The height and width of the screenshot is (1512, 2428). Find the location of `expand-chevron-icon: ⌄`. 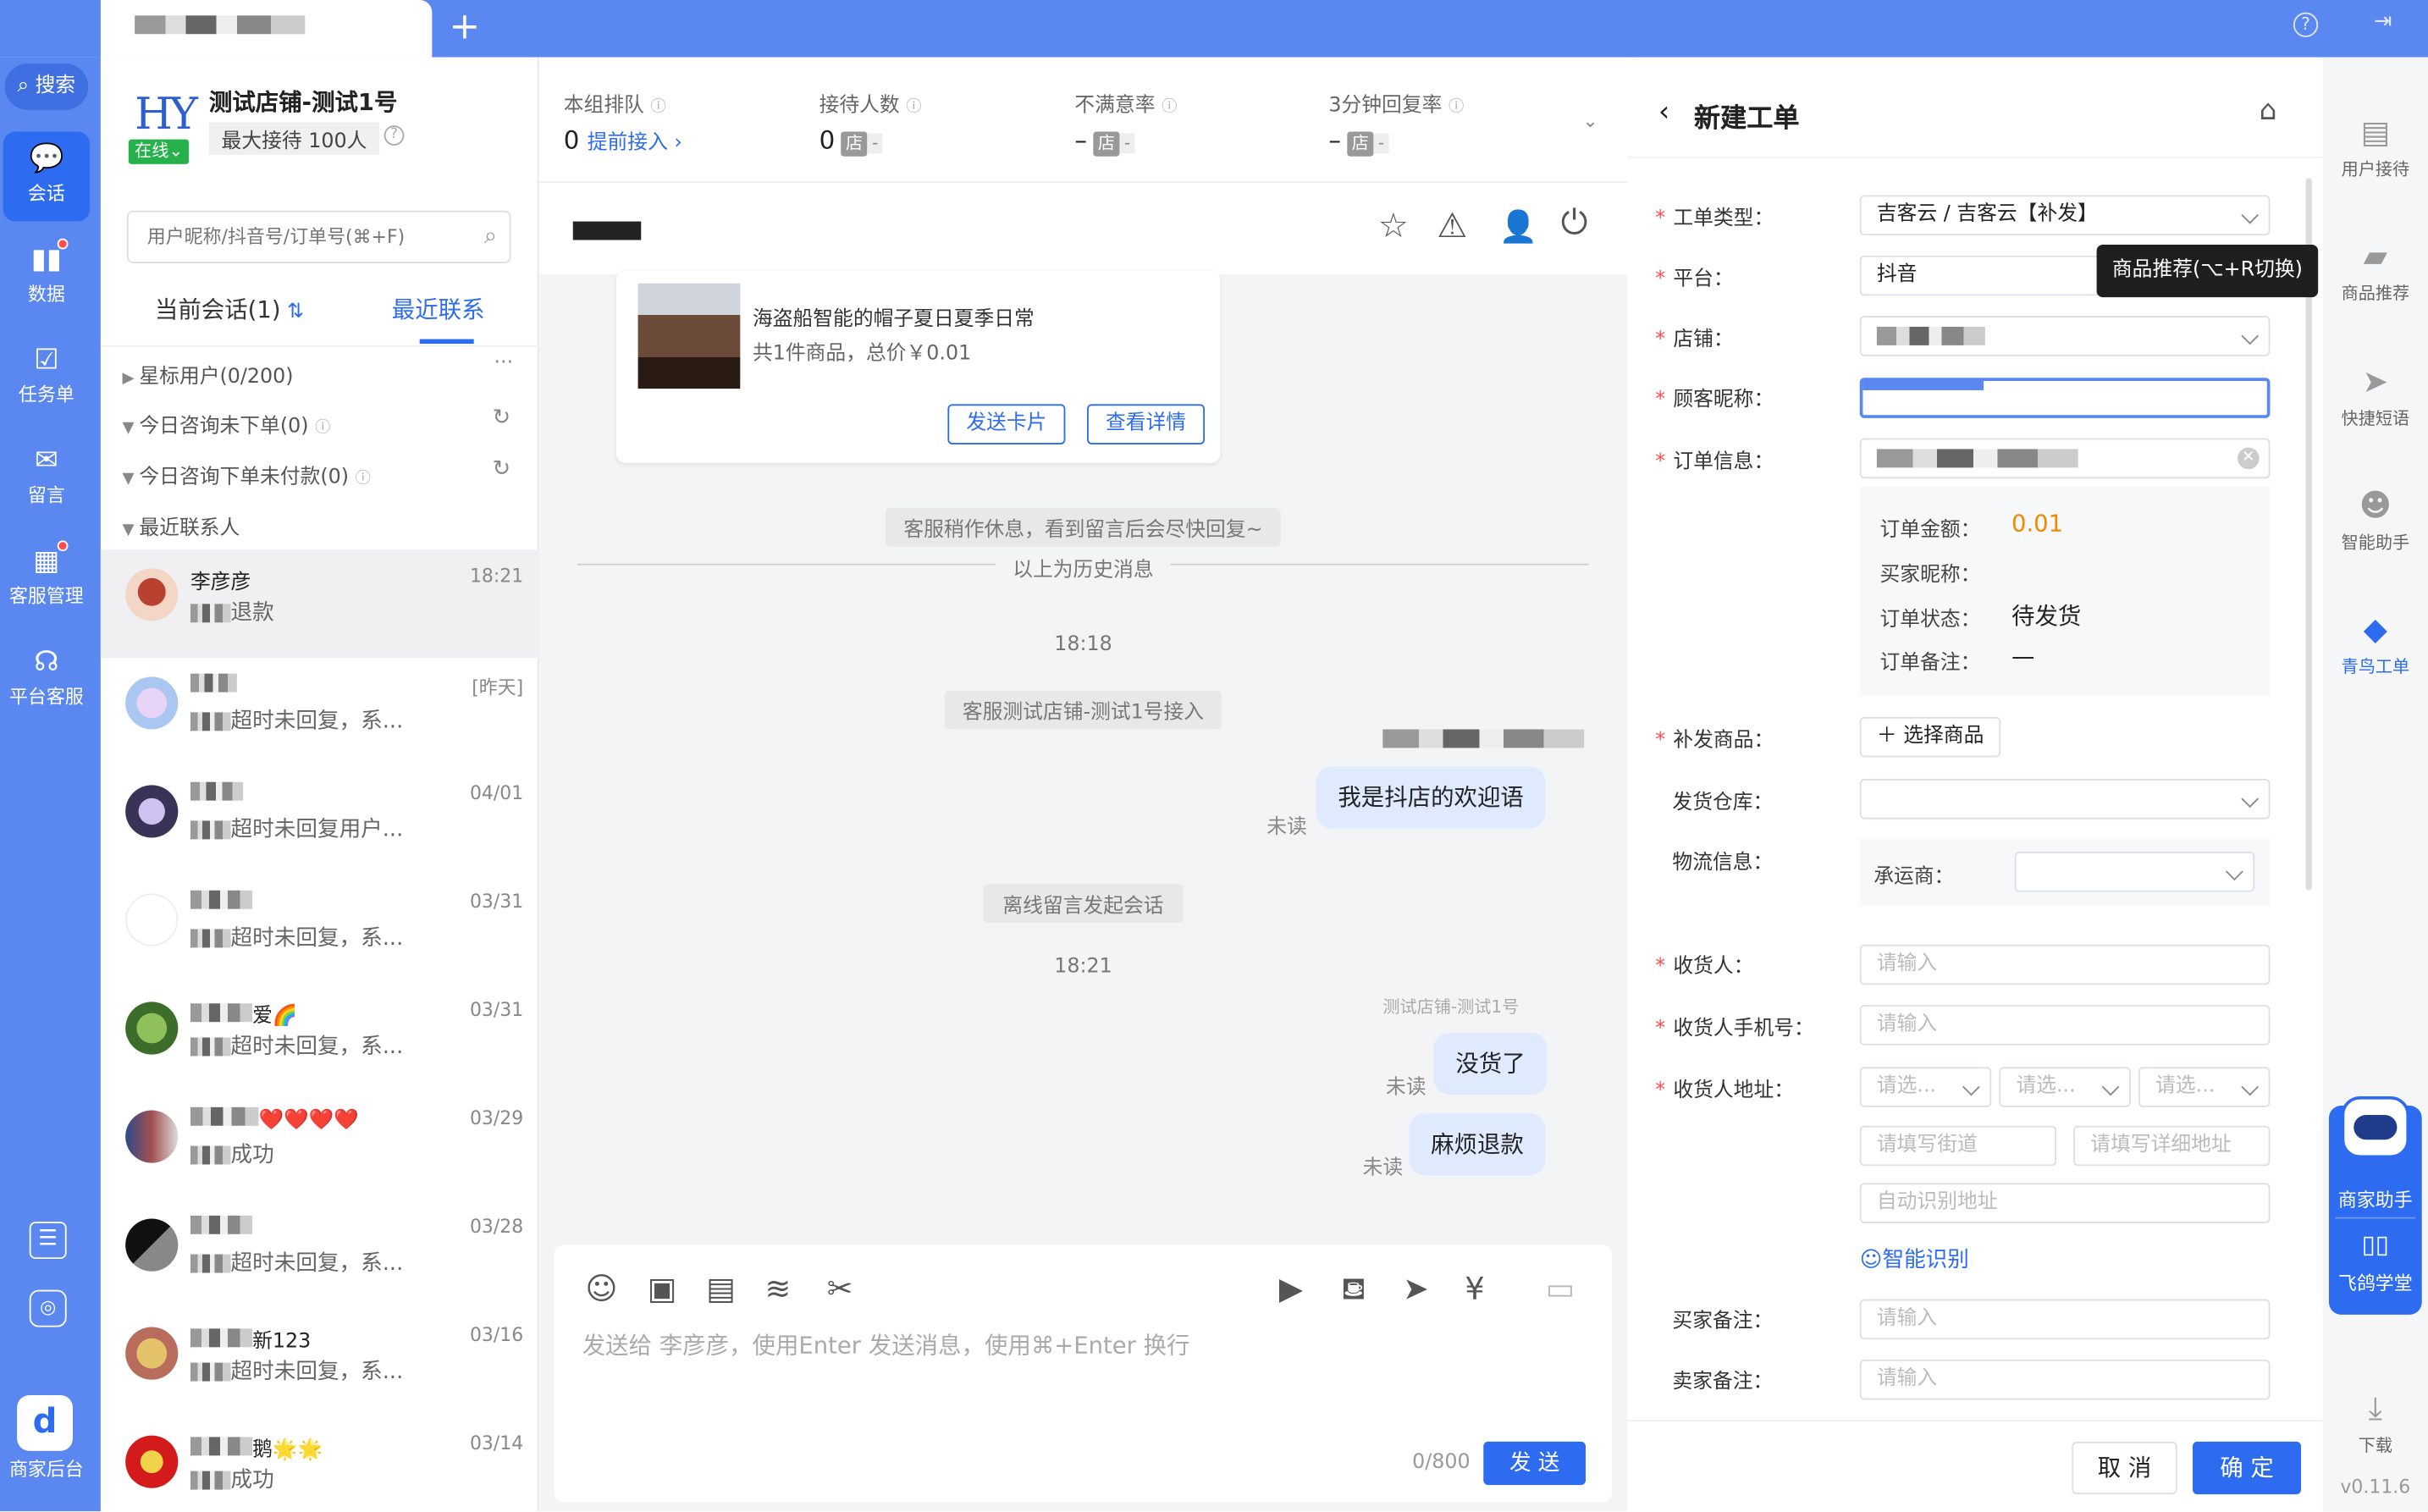

expand-chevron-icon: ⌄ is located at coordinates (1590, 121).